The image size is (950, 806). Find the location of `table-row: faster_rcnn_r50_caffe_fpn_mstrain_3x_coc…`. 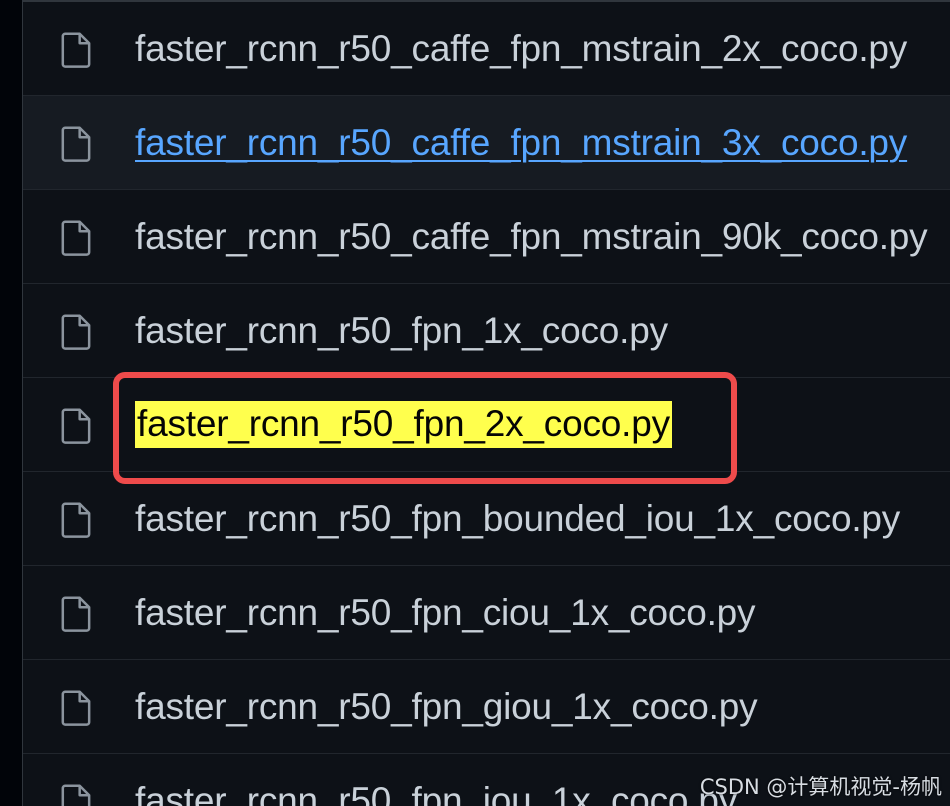

table-row: faster_rcnn_r50_caffe_fpn_mstrain_3x_coc… is located at coordinates (486, 143).